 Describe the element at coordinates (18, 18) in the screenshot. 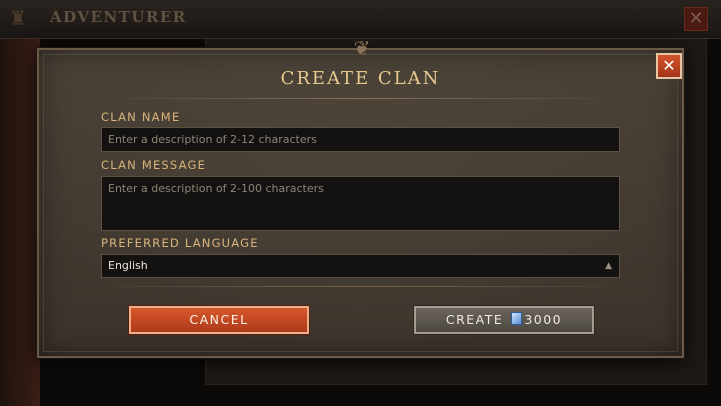

I see `emblem-icon: ♜` at that location.